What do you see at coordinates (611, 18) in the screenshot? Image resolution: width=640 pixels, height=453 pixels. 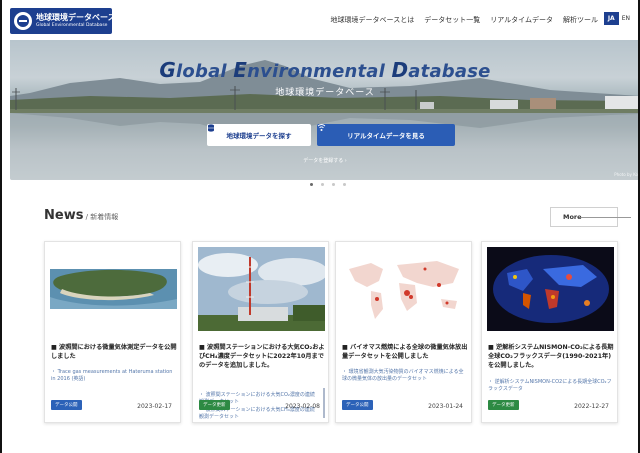 I see `lang-ja-button: JA` at bounding box center [611, 18].